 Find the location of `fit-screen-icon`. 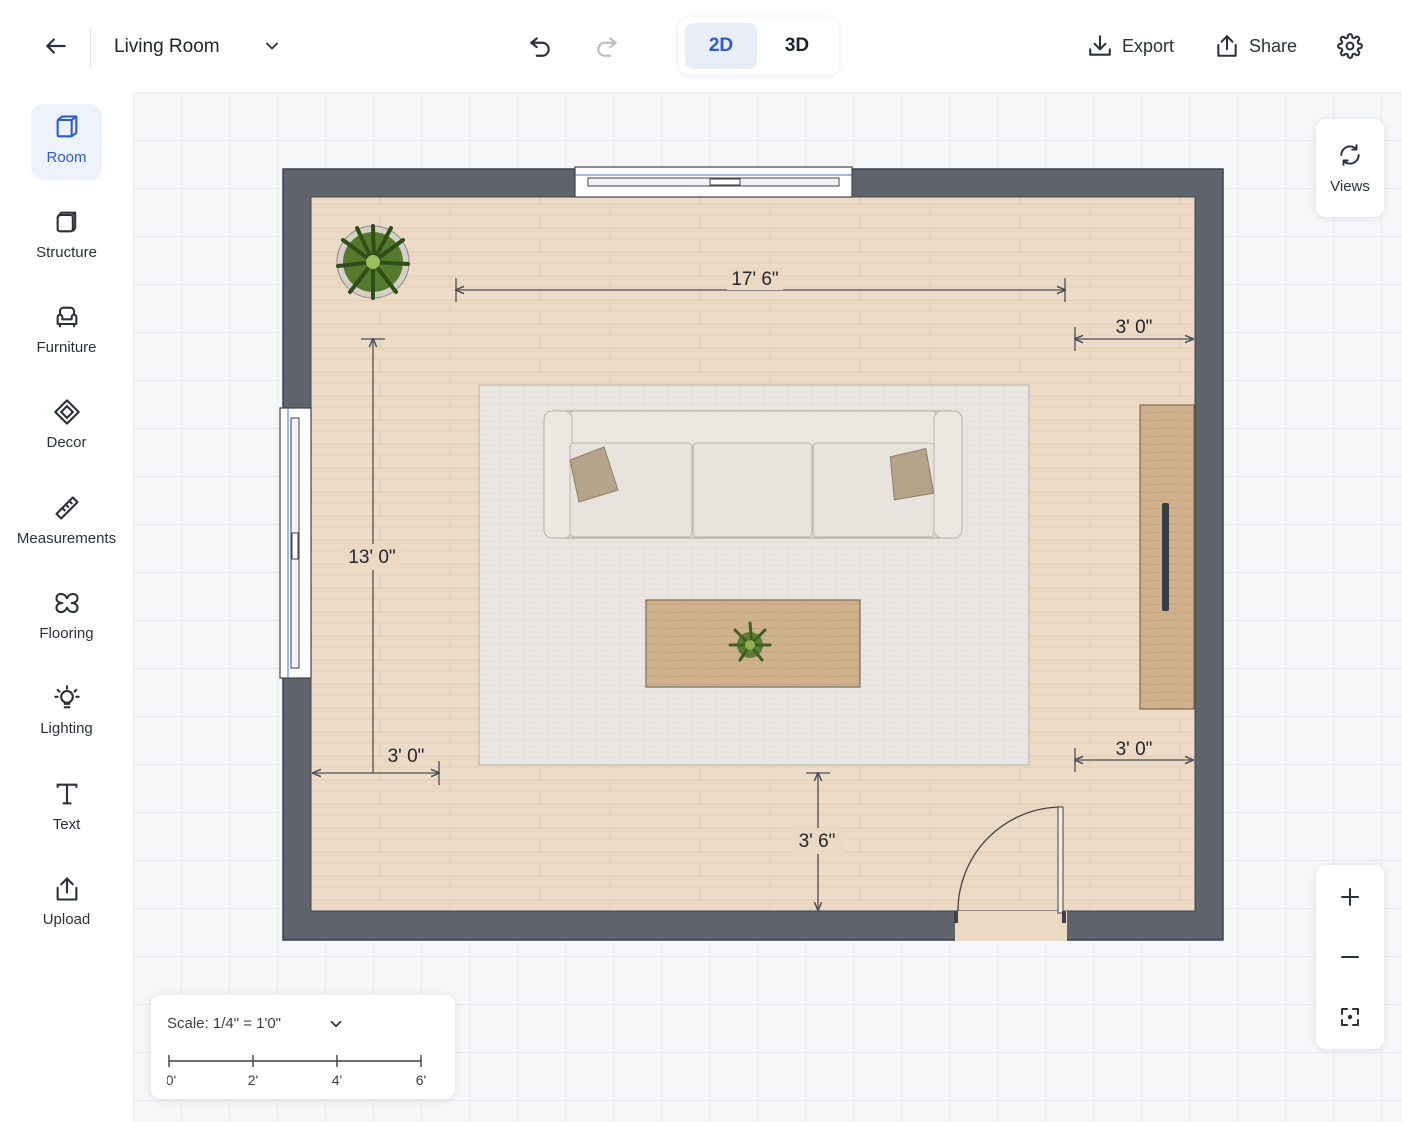

fit-screen-icon is located at coordinates (1350, 1017).